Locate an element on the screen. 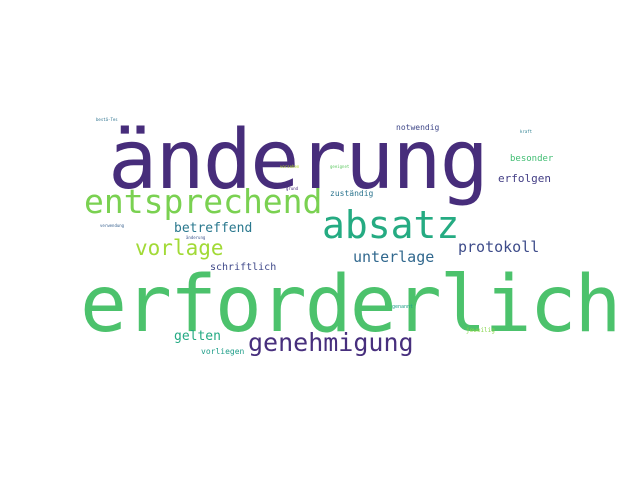 The image size is (640, 480). cloud-word: gelten is located at coordinates (197, 336).